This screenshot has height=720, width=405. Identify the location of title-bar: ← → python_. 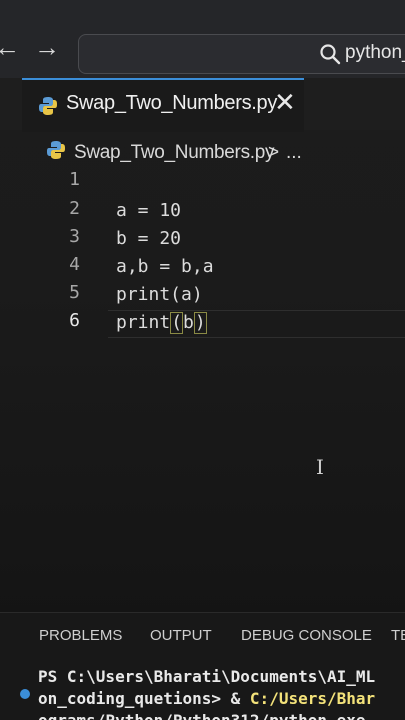
(202, 39).